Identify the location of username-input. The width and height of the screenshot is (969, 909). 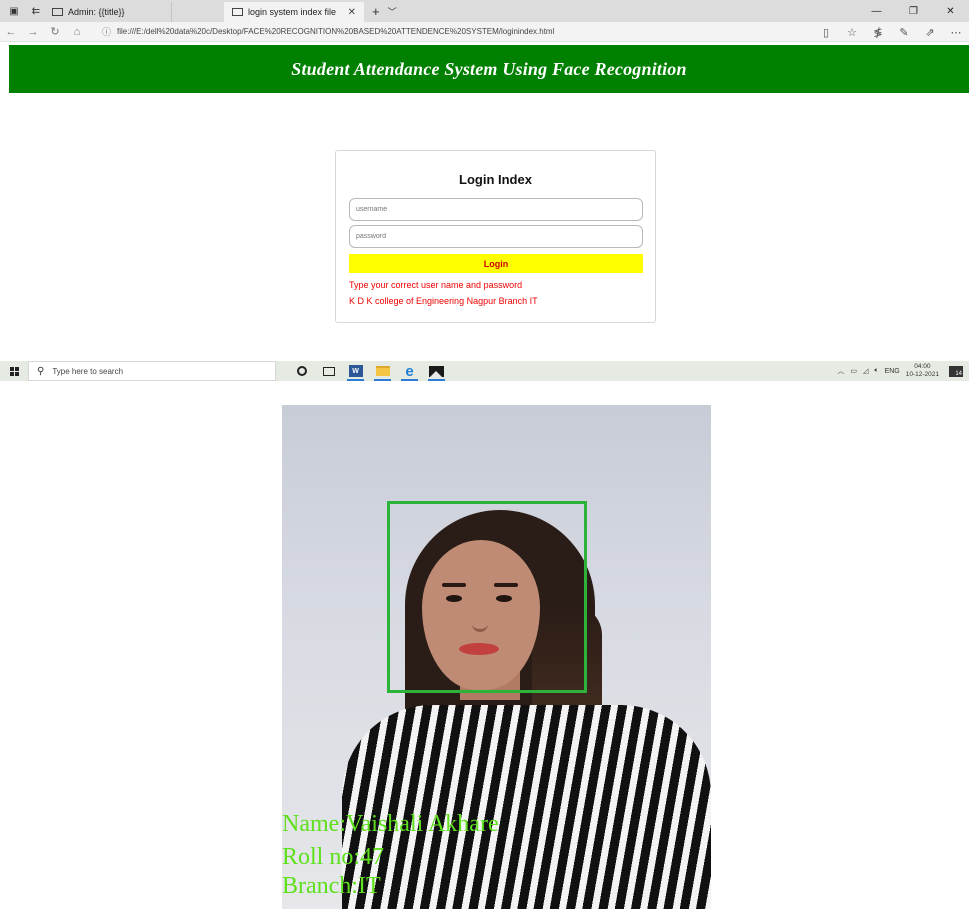
(496, 209).